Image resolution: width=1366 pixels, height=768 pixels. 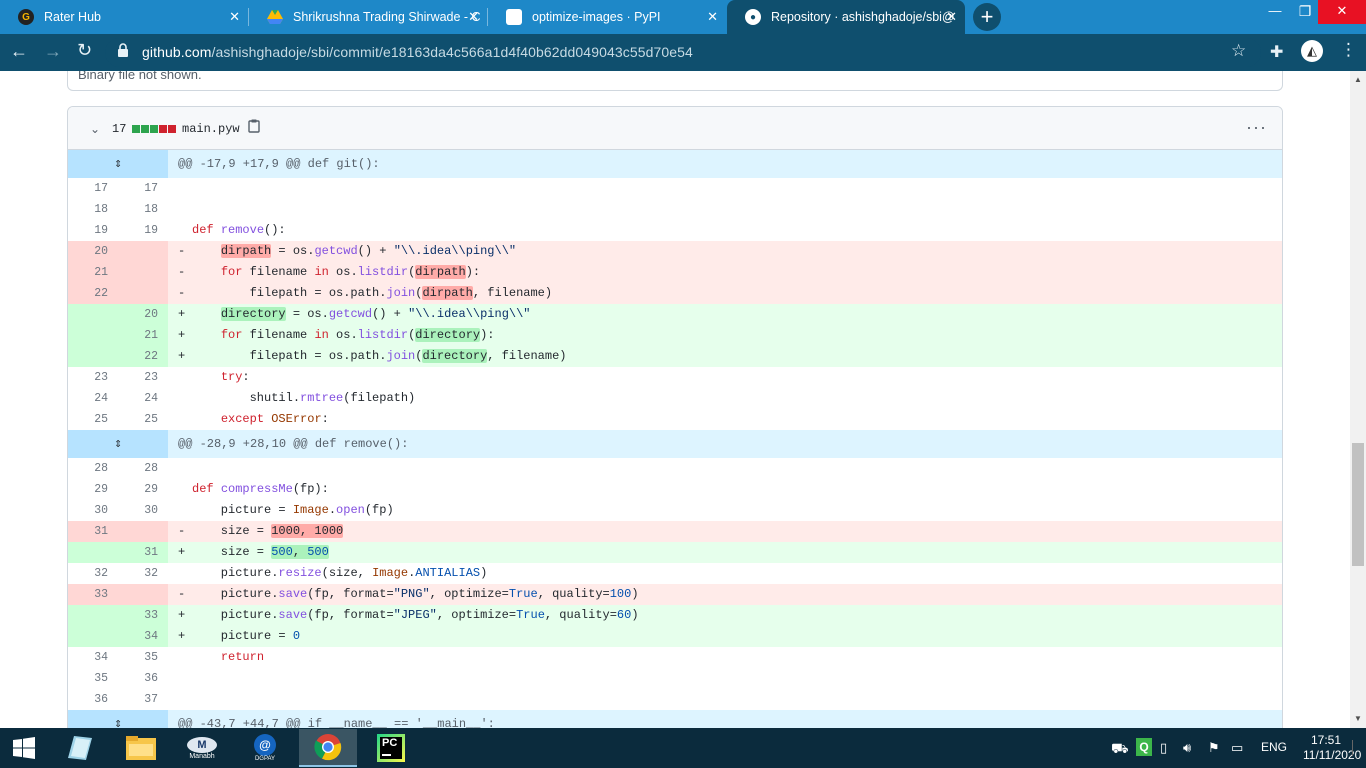 I want to click on old-line-number: 25, so click(x=93, y=419).